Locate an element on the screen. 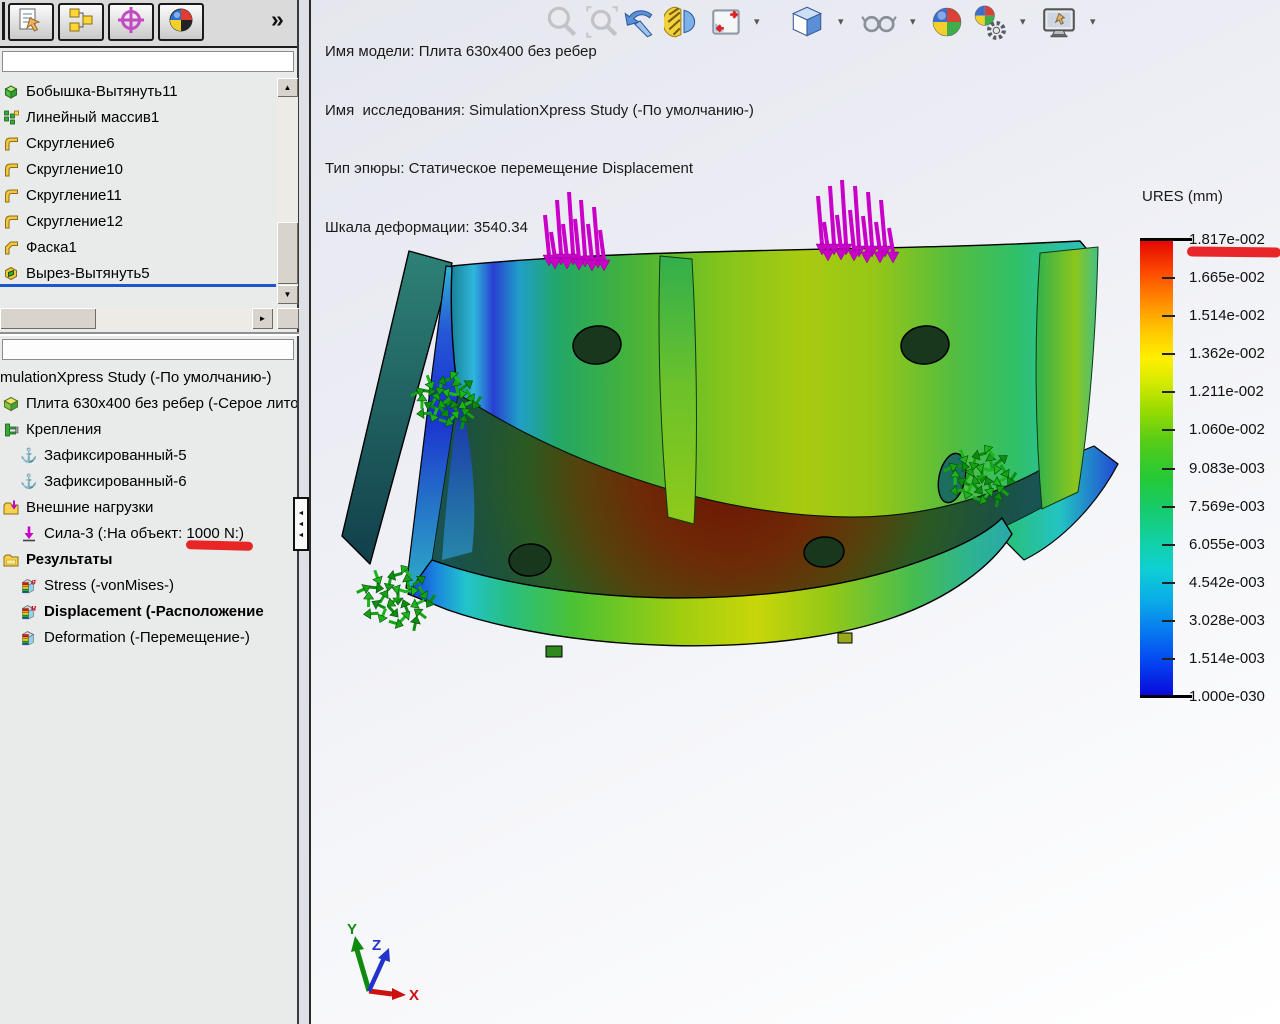  previous-view-icon is located at coordinates (639, 22).